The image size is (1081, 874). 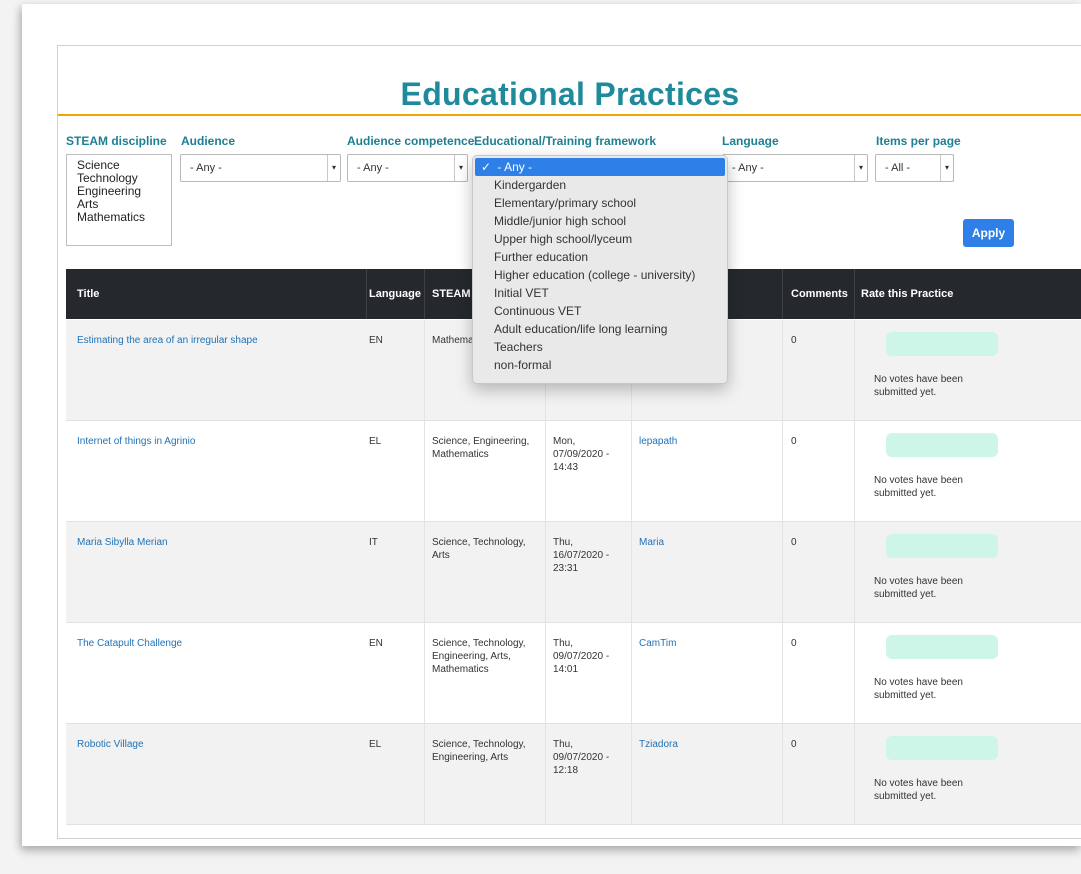 What do you see at coordinates (411, 141) in the screenshot?
I see `competence-filter-label: Audience competence` at bounding box center [411, 141].